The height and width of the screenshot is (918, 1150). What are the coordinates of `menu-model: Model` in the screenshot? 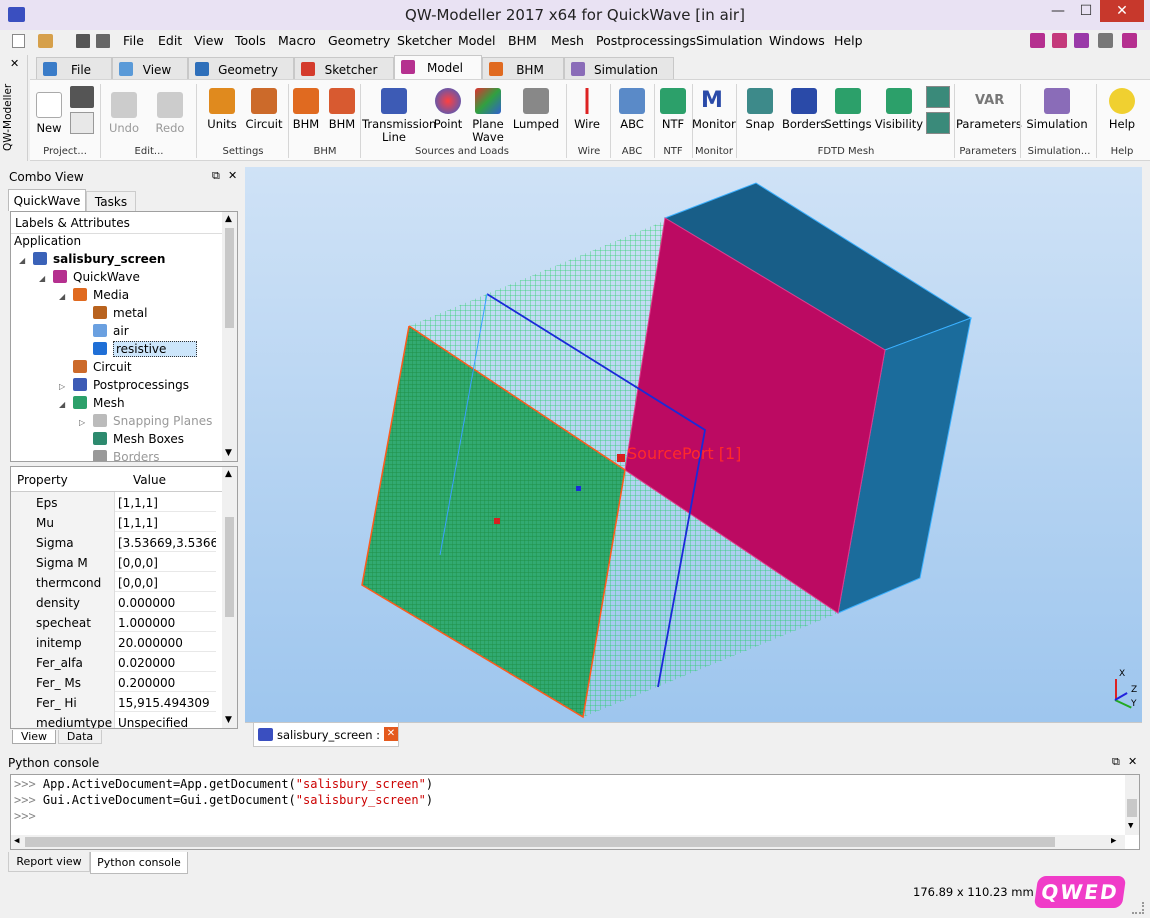 It's located at (477, 40).